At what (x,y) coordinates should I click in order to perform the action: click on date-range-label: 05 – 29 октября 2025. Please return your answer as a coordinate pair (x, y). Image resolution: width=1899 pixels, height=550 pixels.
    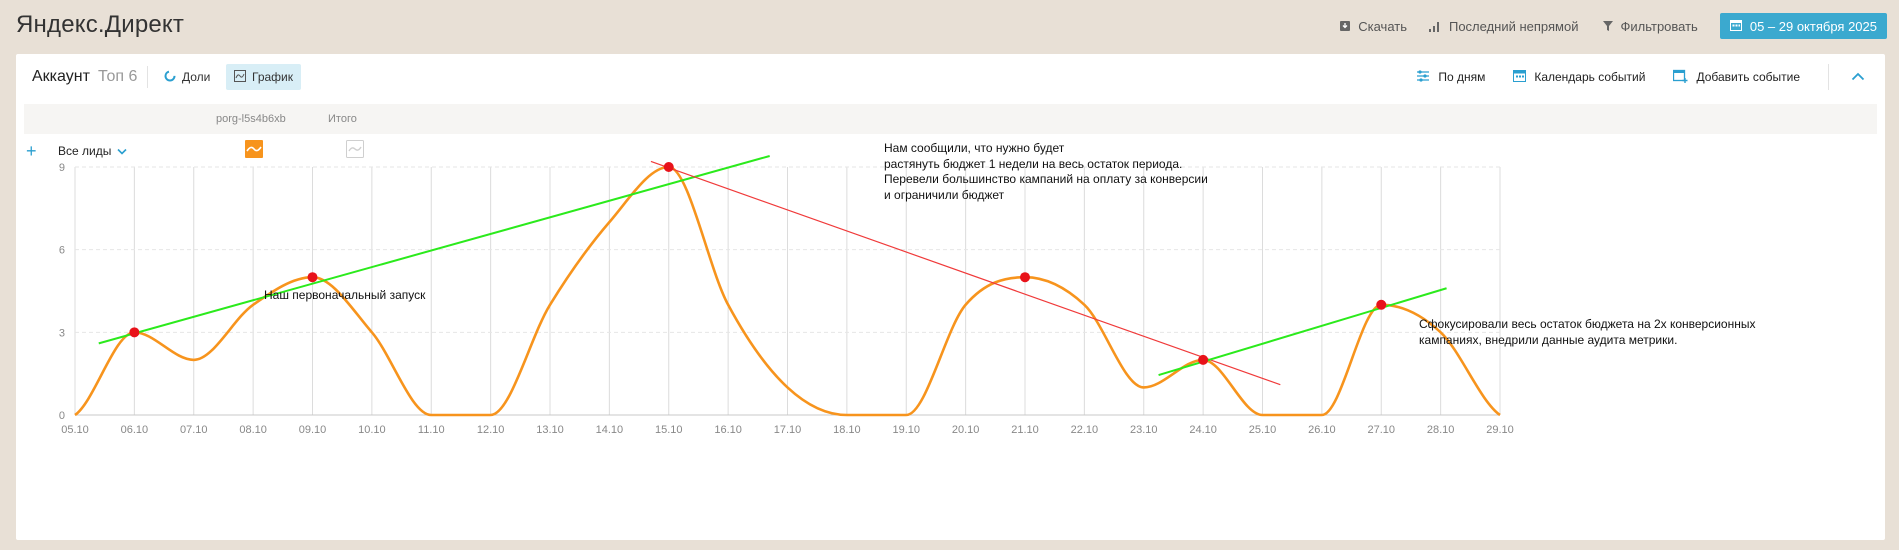
    Looking at the image, I should click on (1813, 26).